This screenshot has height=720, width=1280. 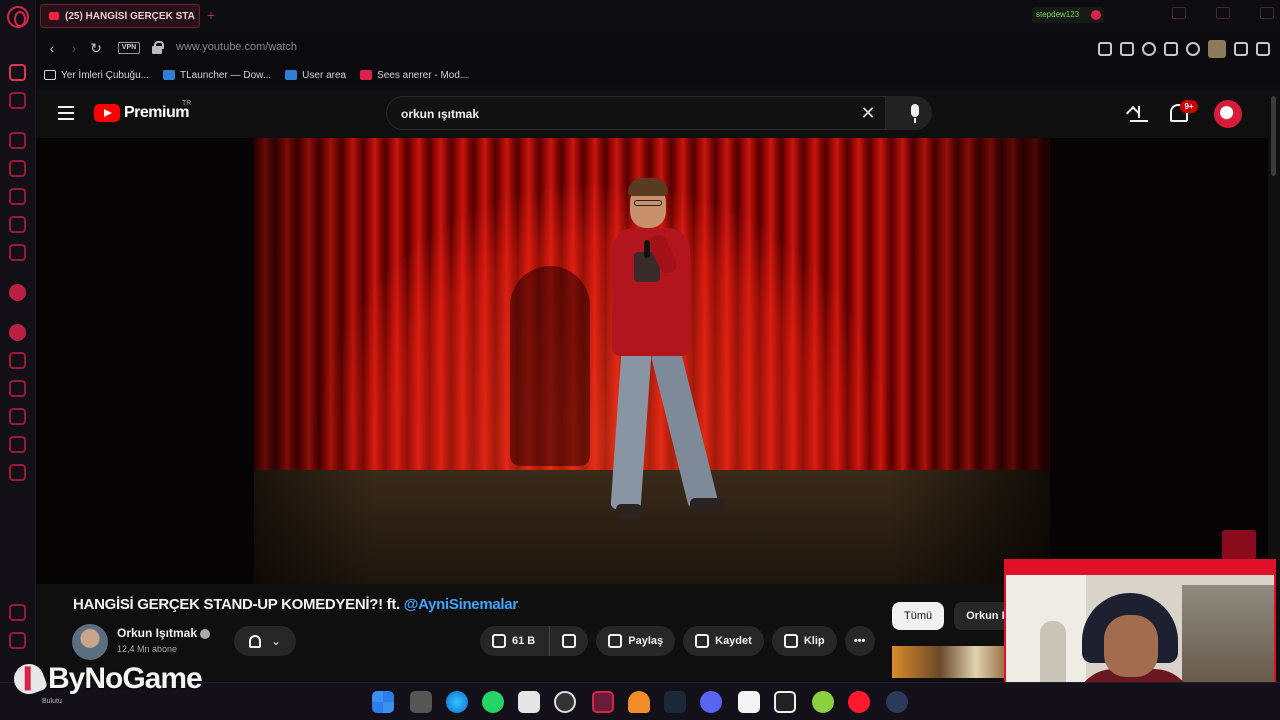 What do you see at coordinates (17, 100) in the screenshot?
I see `gx-corner-icon` at bounding box center [17, 100].